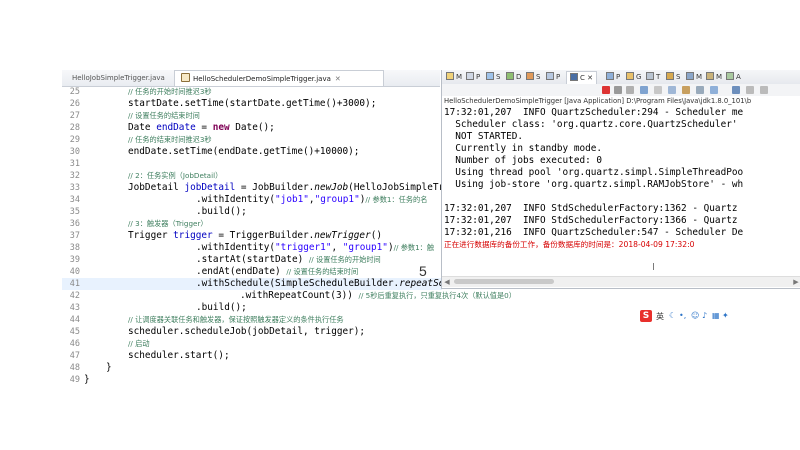  I want to click on line-number: 46, so click(74, 344).